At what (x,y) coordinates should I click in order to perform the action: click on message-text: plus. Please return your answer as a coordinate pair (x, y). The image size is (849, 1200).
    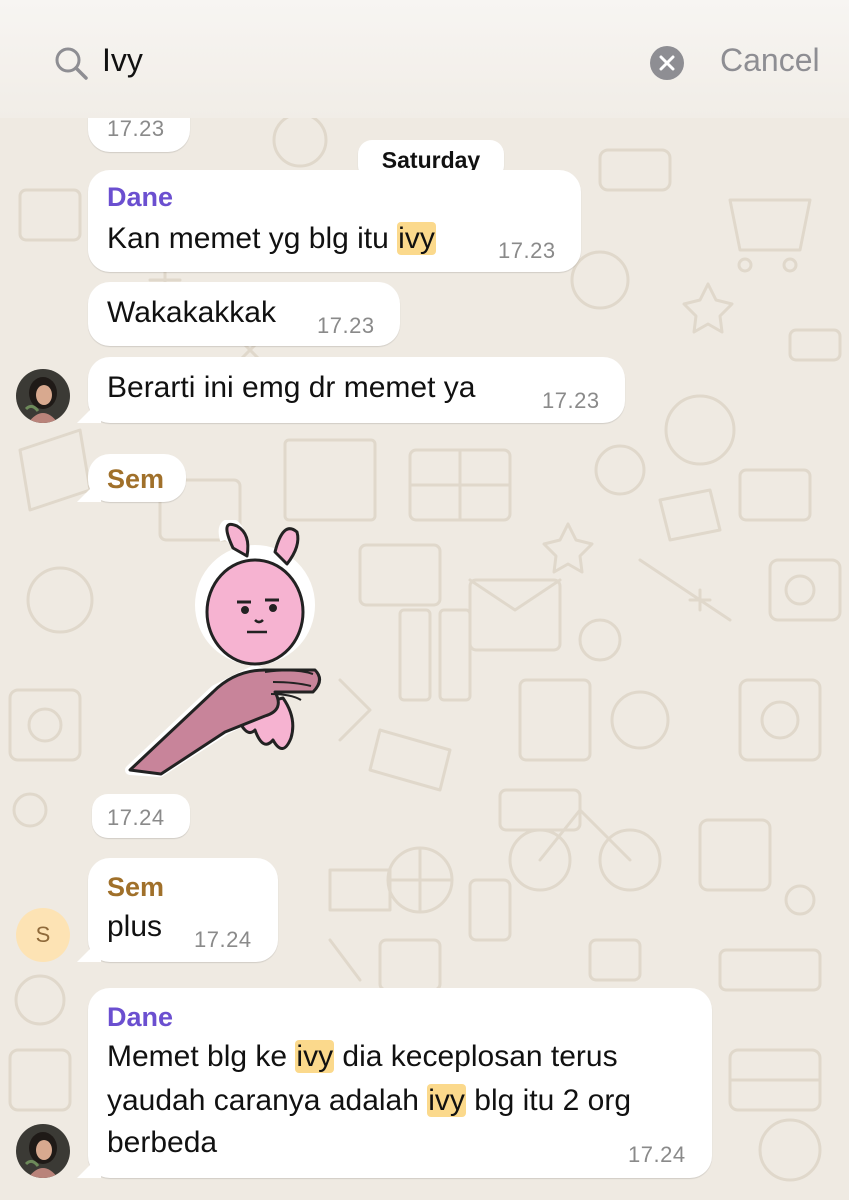
    Looking at the image, I should click on (135, 926).